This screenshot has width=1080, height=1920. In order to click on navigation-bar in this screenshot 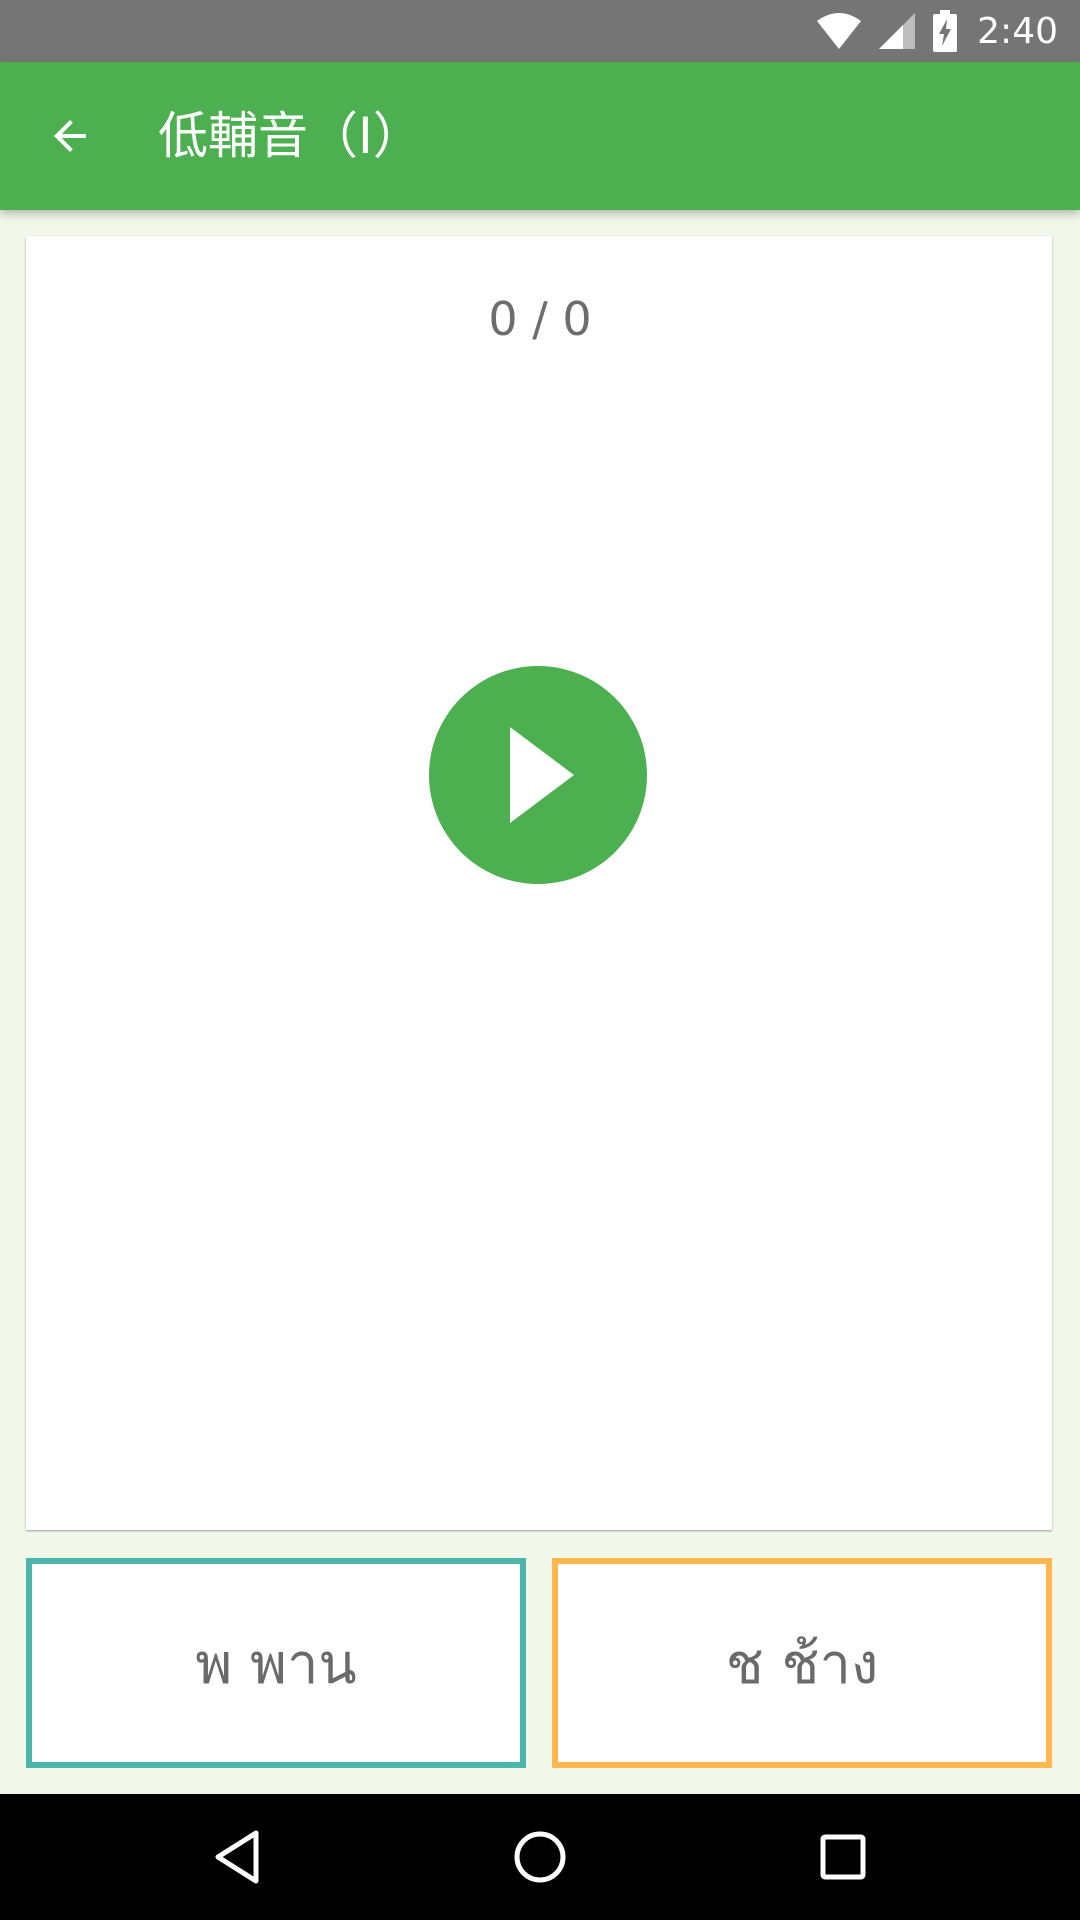, I will do `click(540, 1857)`.